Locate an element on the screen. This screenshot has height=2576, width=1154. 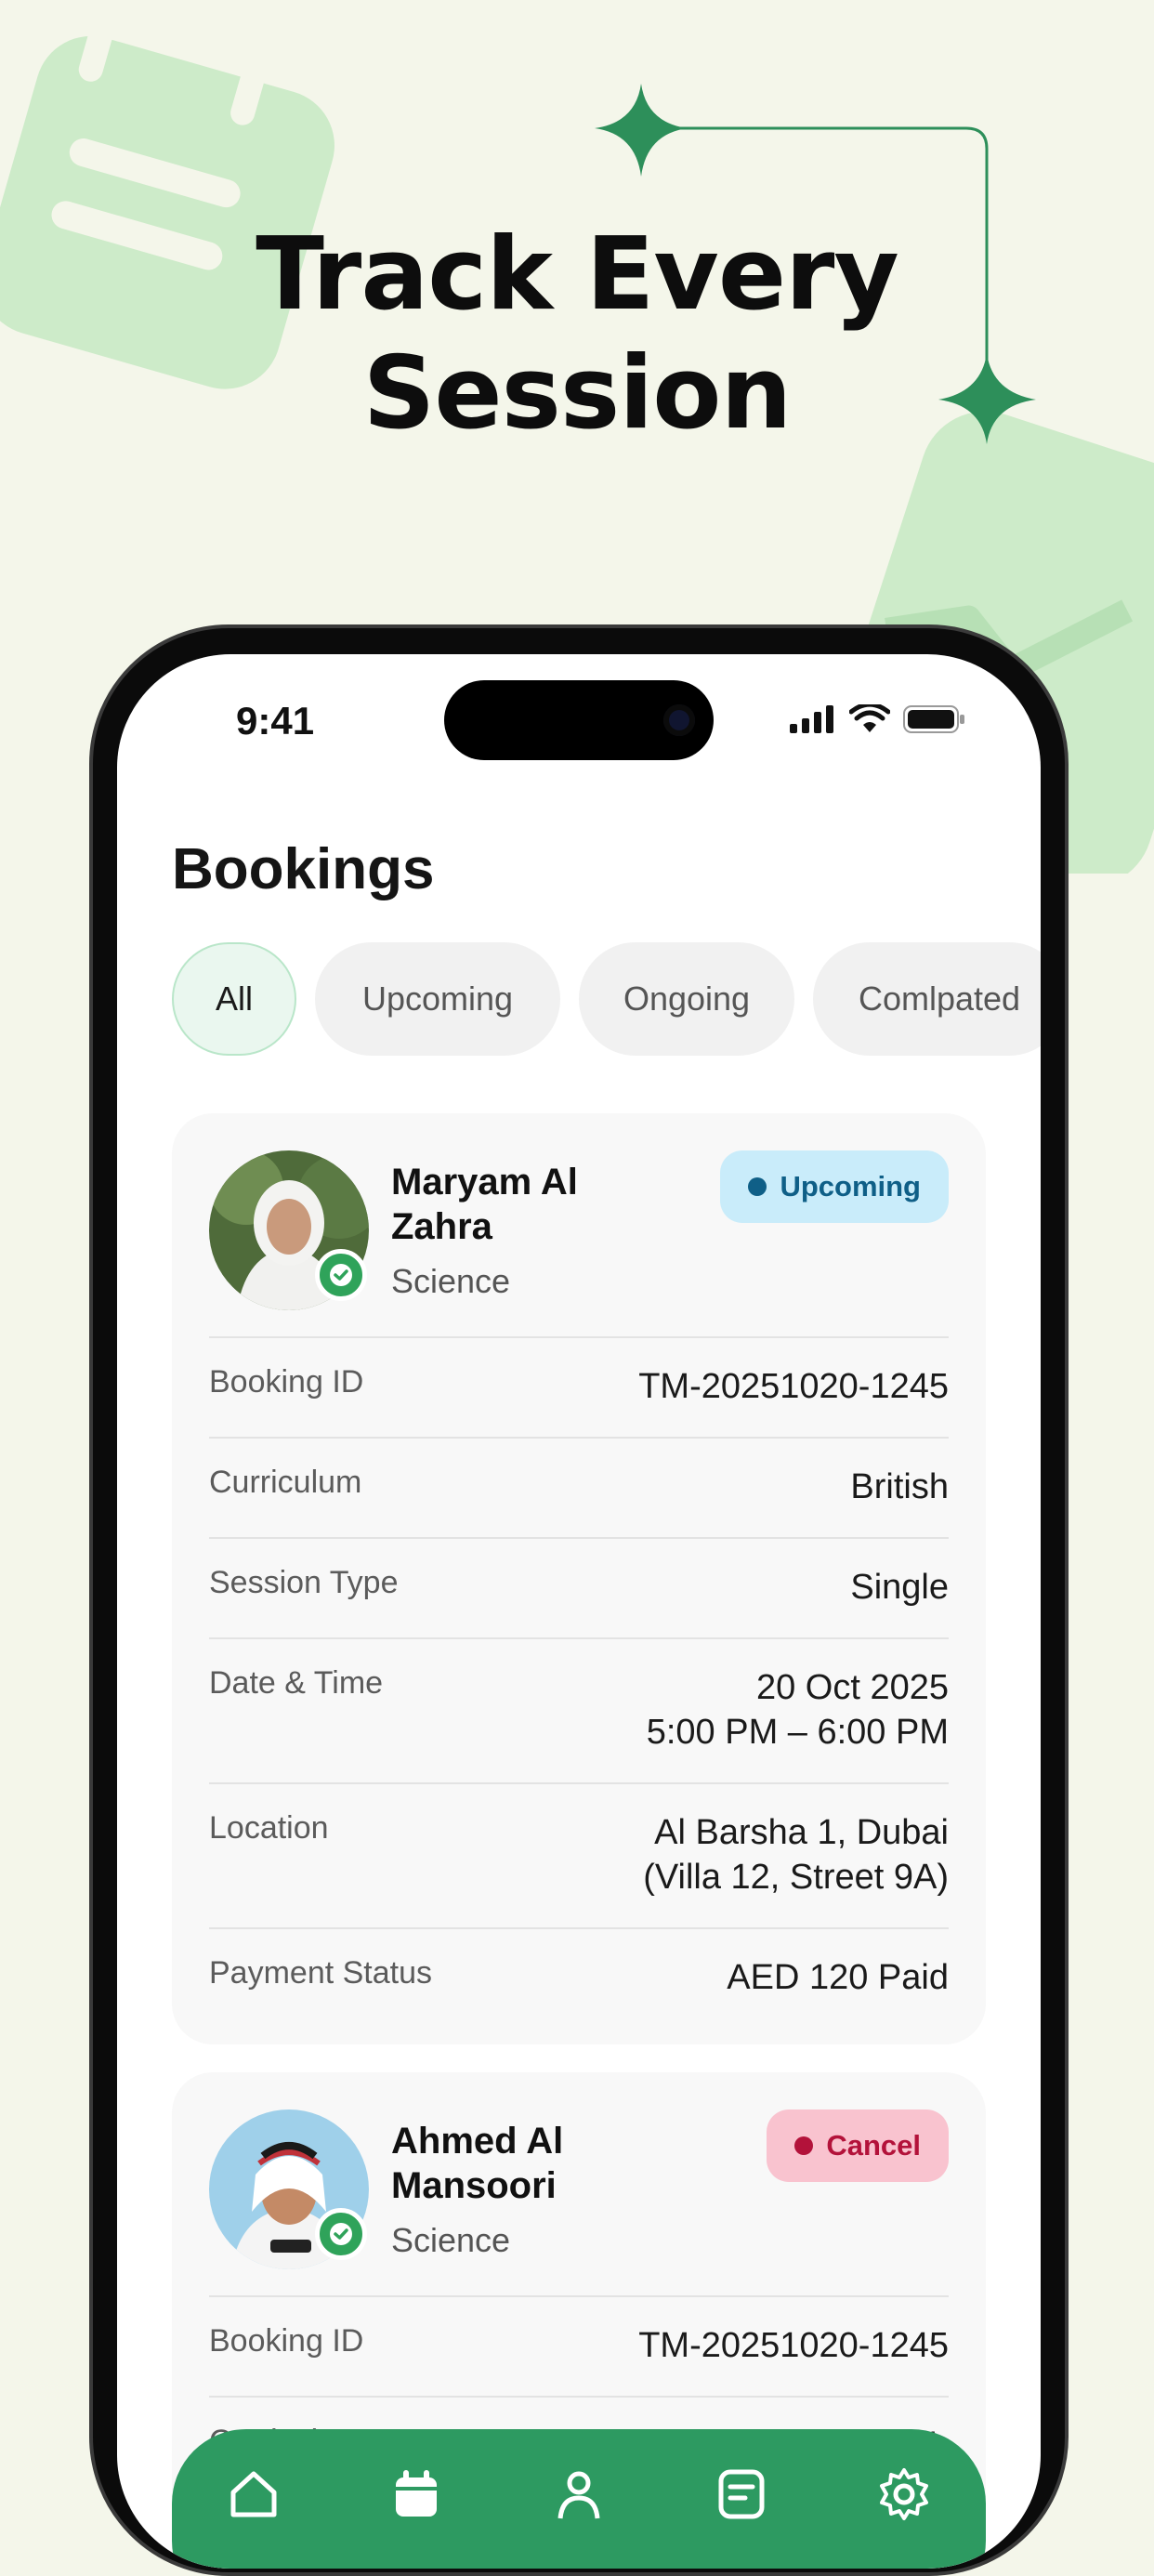
location-line1: Al Barsha 1, Dubai is located at coordinates (801, 1832).